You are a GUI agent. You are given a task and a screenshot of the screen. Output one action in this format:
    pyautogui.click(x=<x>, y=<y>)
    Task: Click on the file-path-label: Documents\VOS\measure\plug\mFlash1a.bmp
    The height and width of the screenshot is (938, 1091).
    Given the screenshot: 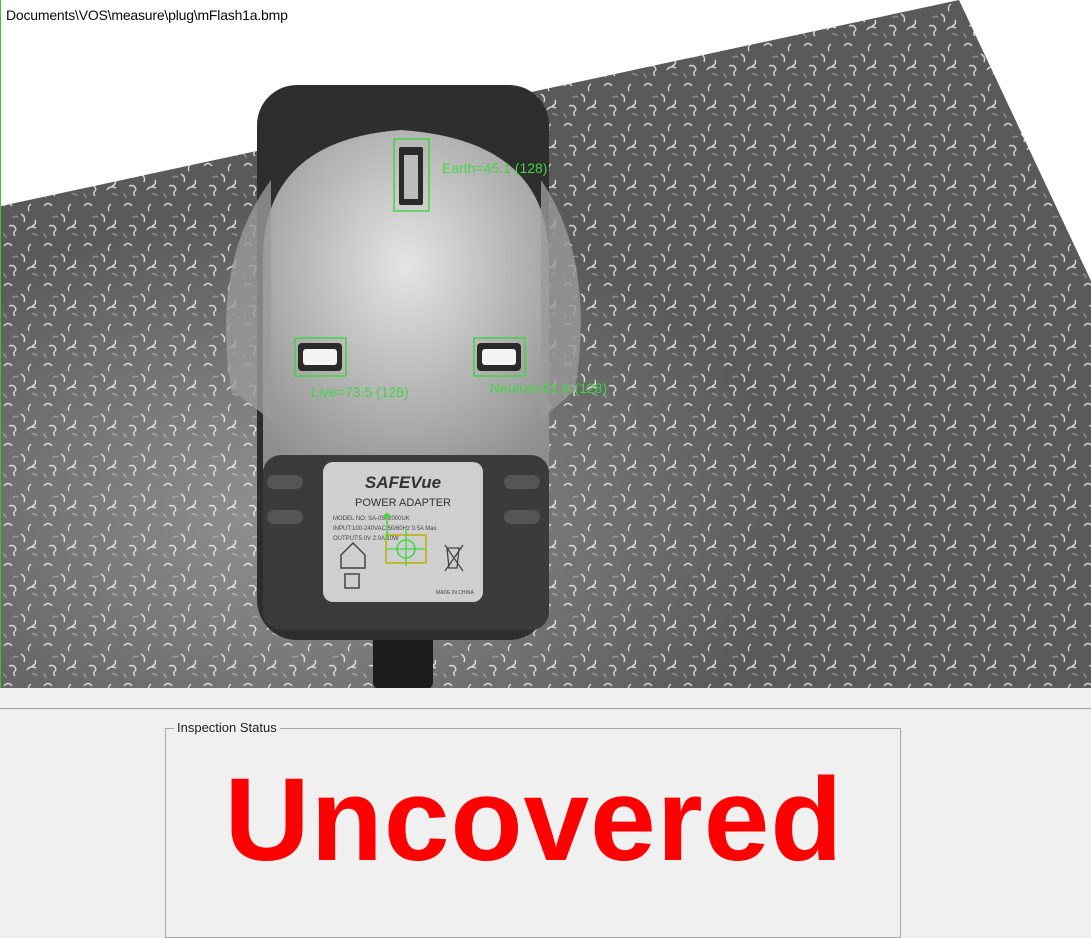 What is the action you would take?
    pyautogui.click(x=147, y=15)
    